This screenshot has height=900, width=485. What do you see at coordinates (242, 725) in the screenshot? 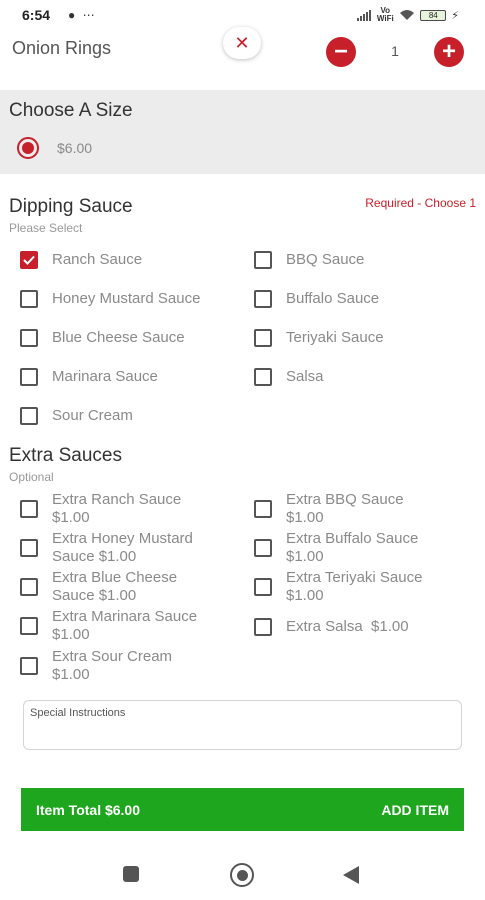
I see `special-instructions-field: Special Instructions` at bounding box center [242, 725].